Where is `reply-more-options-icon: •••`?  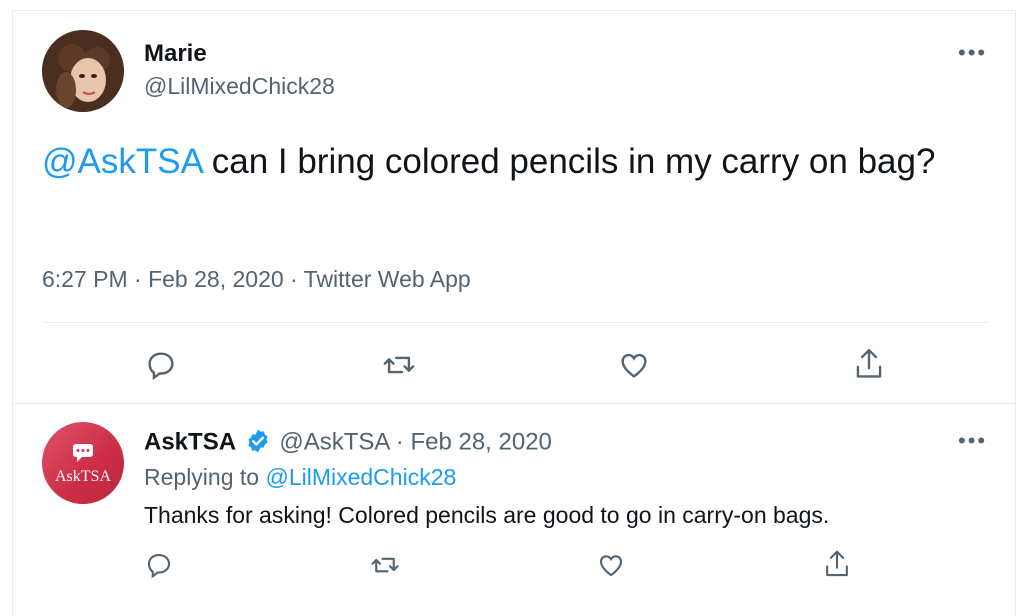 reply-more-options-icon: ••• is located at coordinates (972, 441).